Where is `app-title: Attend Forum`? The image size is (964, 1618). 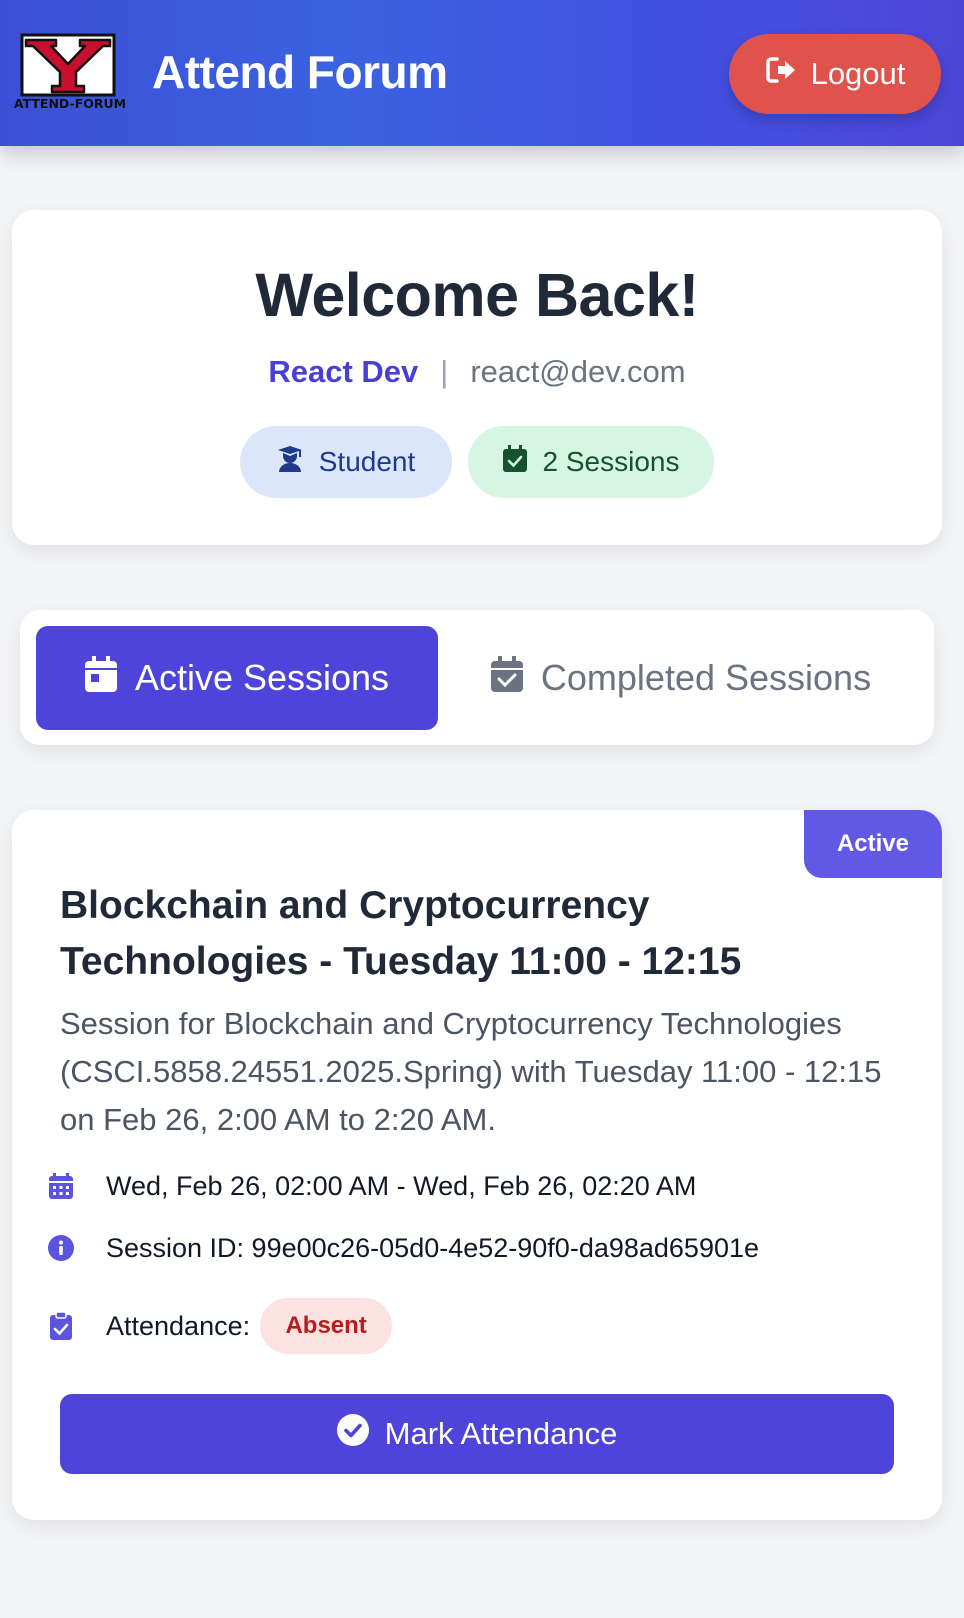 app-title: Attend Forum is located at coordinates (300, 72).